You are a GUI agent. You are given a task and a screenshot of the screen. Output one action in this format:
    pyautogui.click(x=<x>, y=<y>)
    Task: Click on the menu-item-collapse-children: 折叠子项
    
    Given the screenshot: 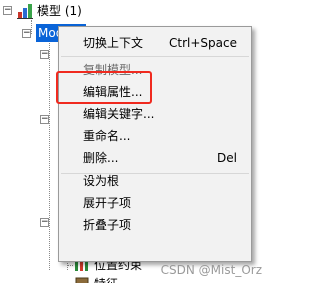 What is the action you would take?
    pyautogui.click(x=155, y=225)
    